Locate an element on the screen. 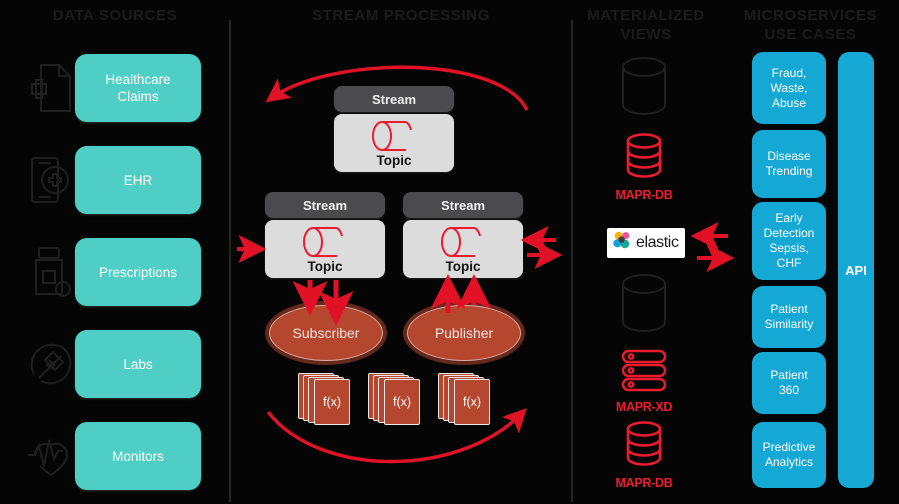 This screenshot has height=504, width=899. mapr-xd-icon is located at coordinates (644, 373).